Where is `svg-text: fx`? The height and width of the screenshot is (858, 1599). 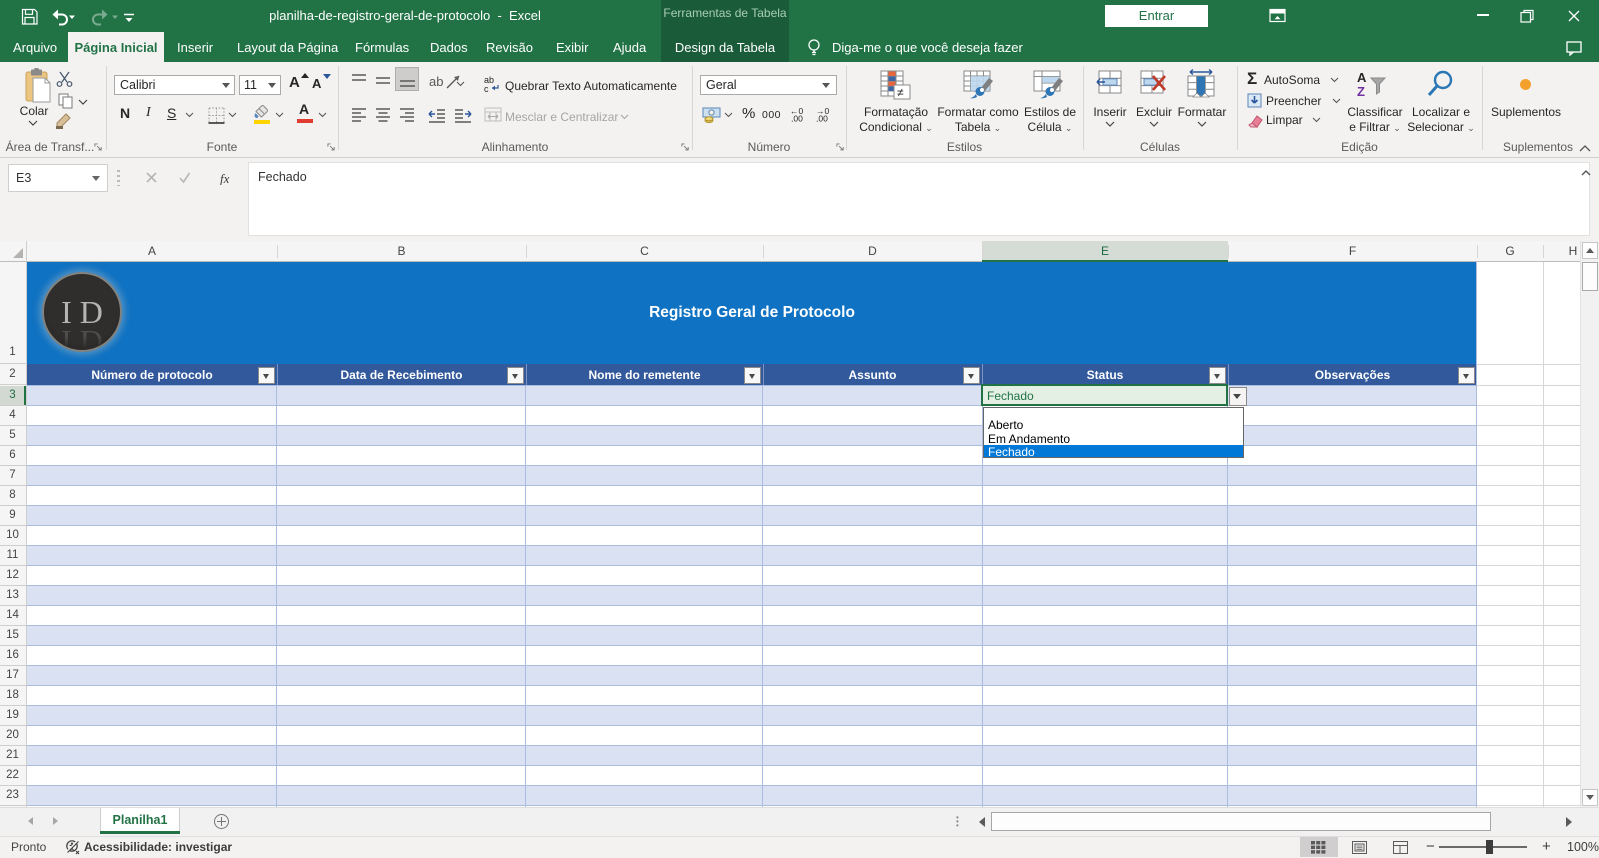
svg-text: fx is located at coordinates (225, 178).